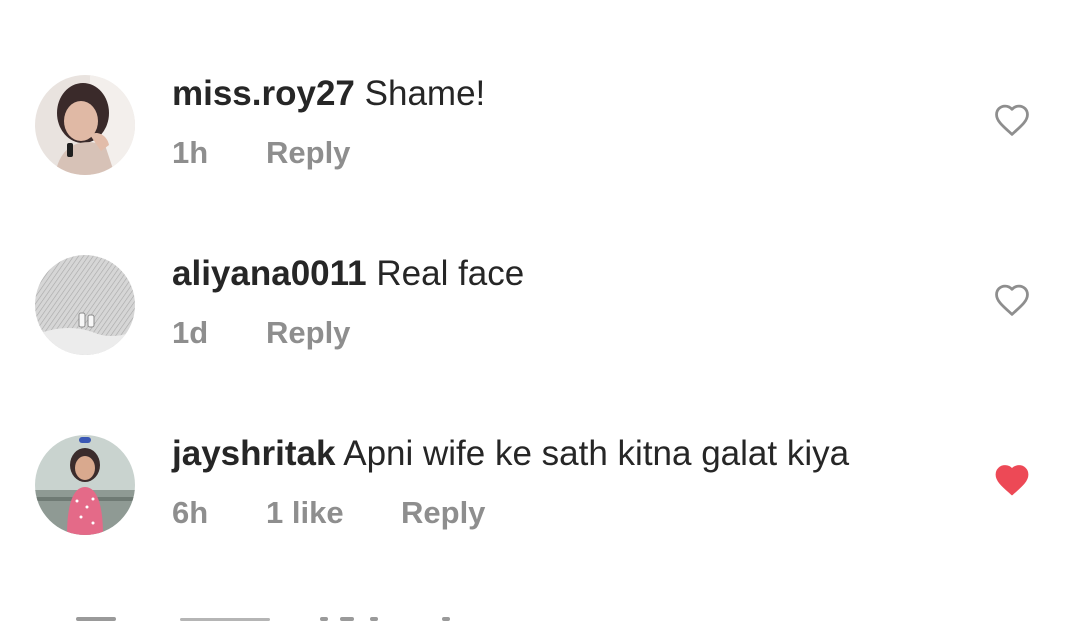 The image size is (1080, 621). I want to click on heart-filled-icon, so click(1012, 480).